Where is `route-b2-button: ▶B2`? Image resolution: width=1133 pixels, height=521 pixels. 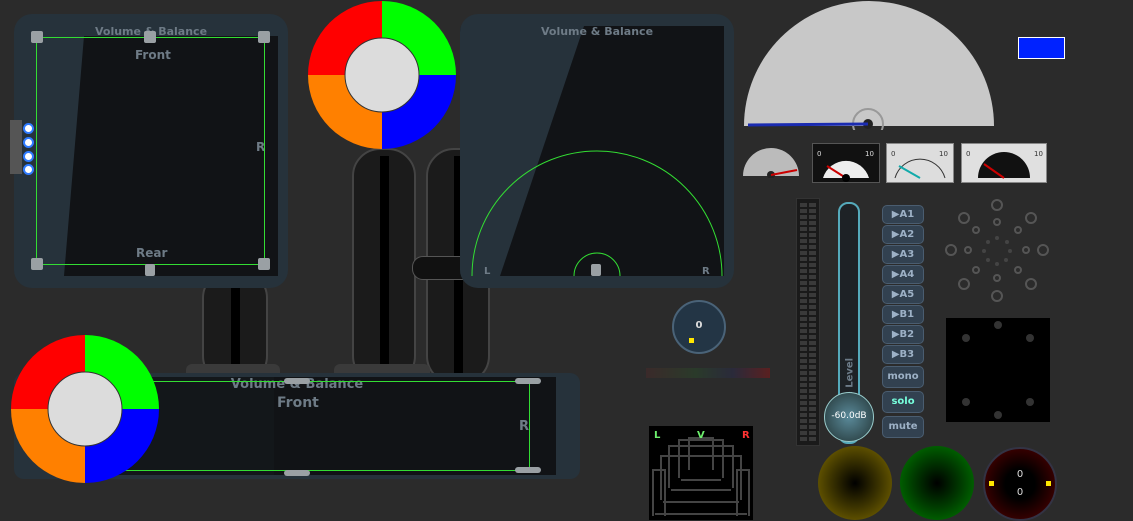 route-b2-button: ▶B2 is located at coordinates (903, 334).